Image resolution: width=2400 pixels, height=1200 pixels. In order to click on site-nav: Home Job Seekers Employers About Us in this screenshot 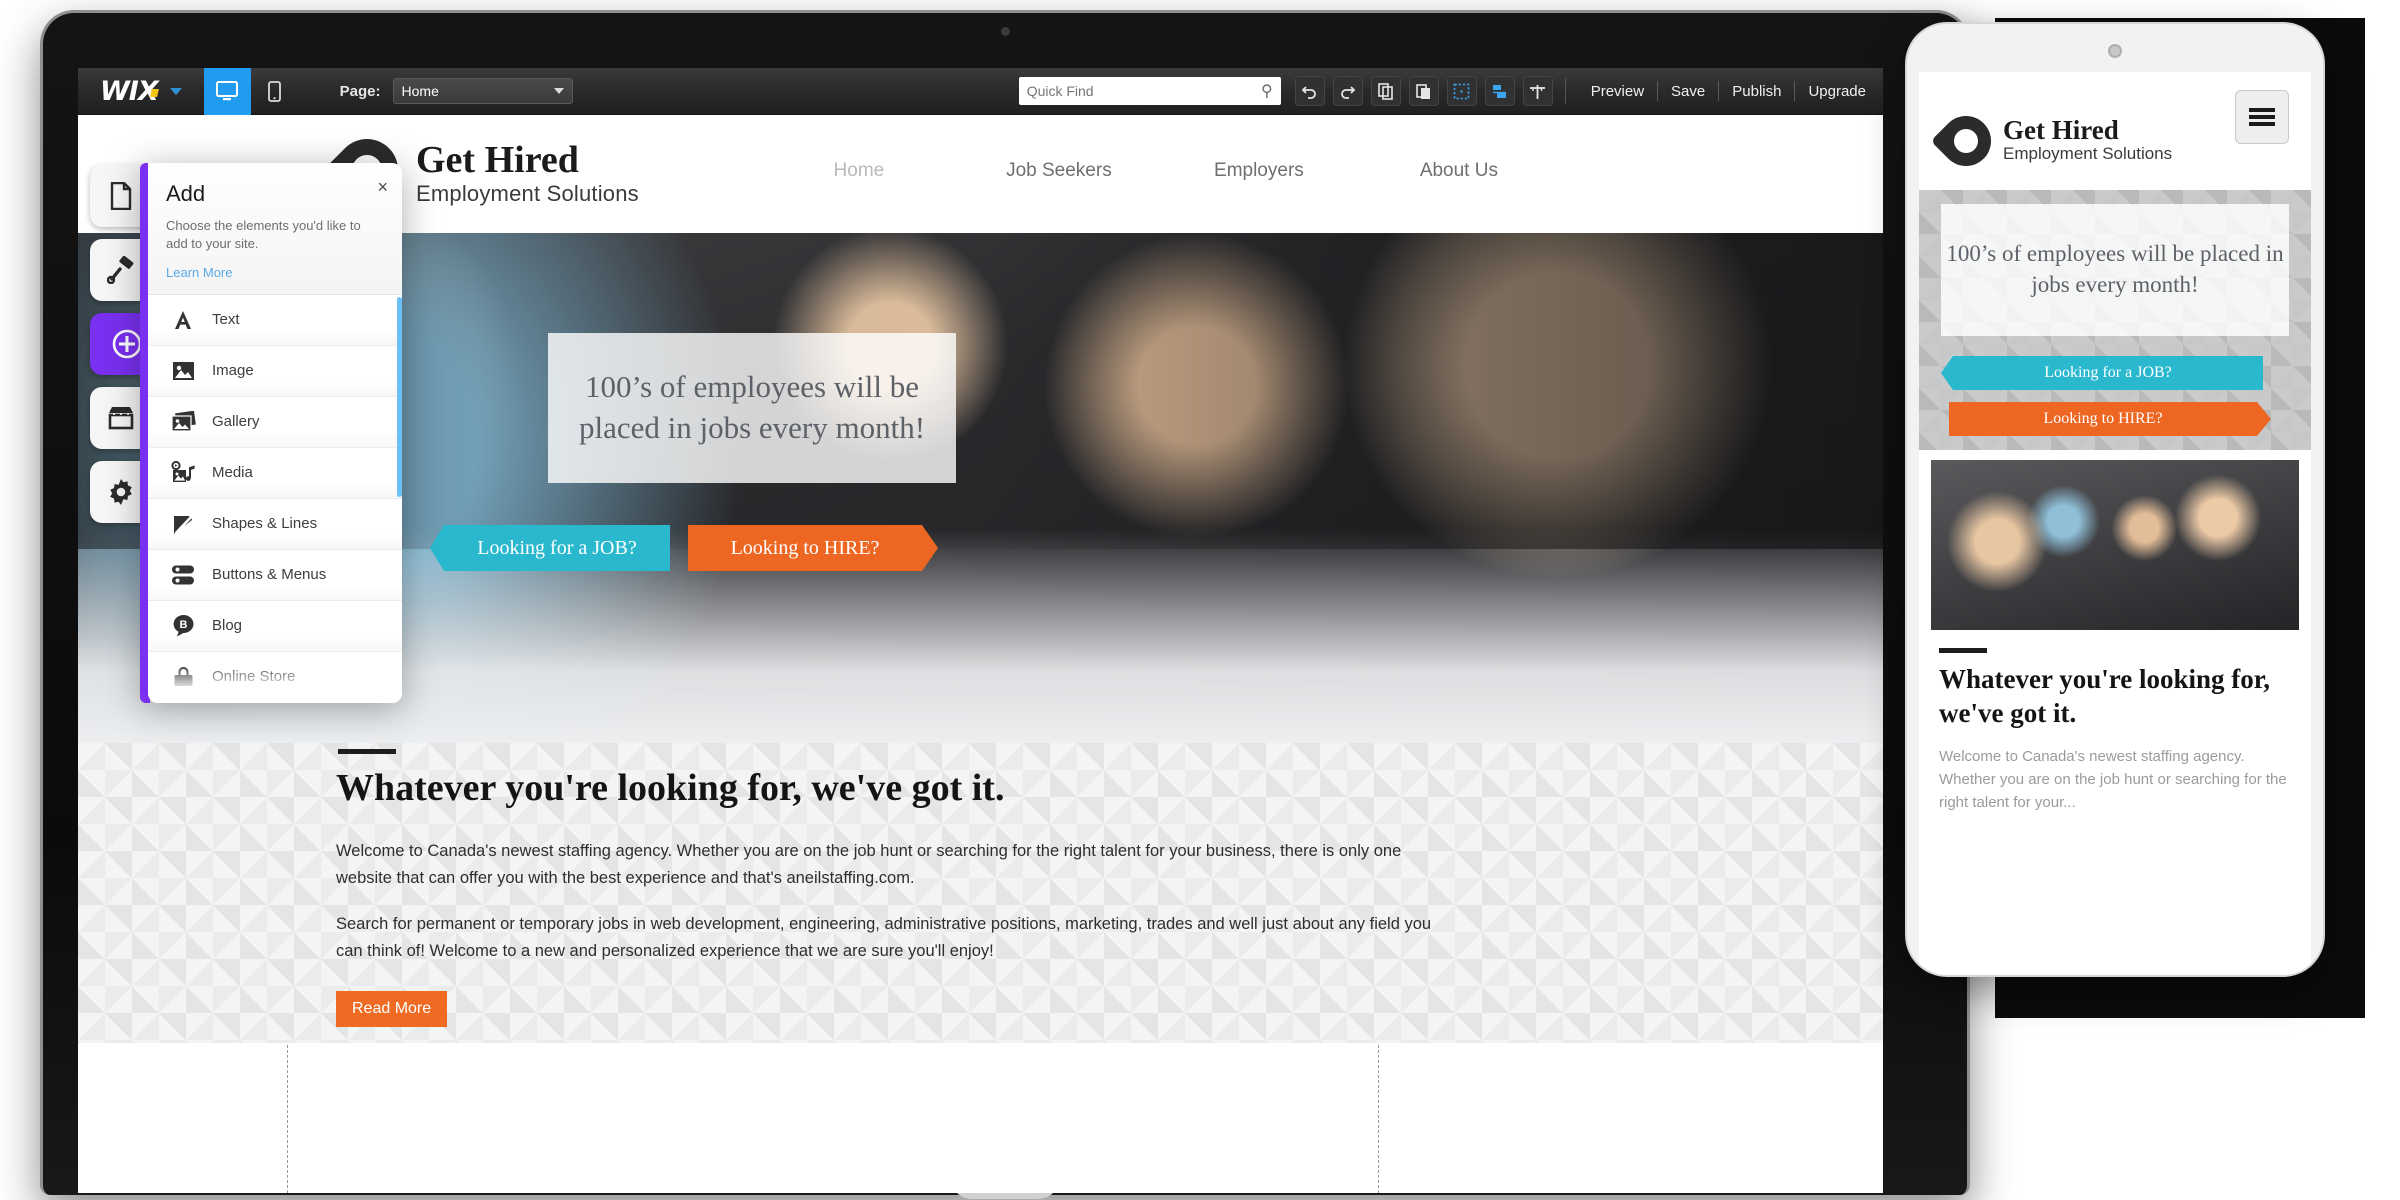, I will do `click(1159, 174)`.